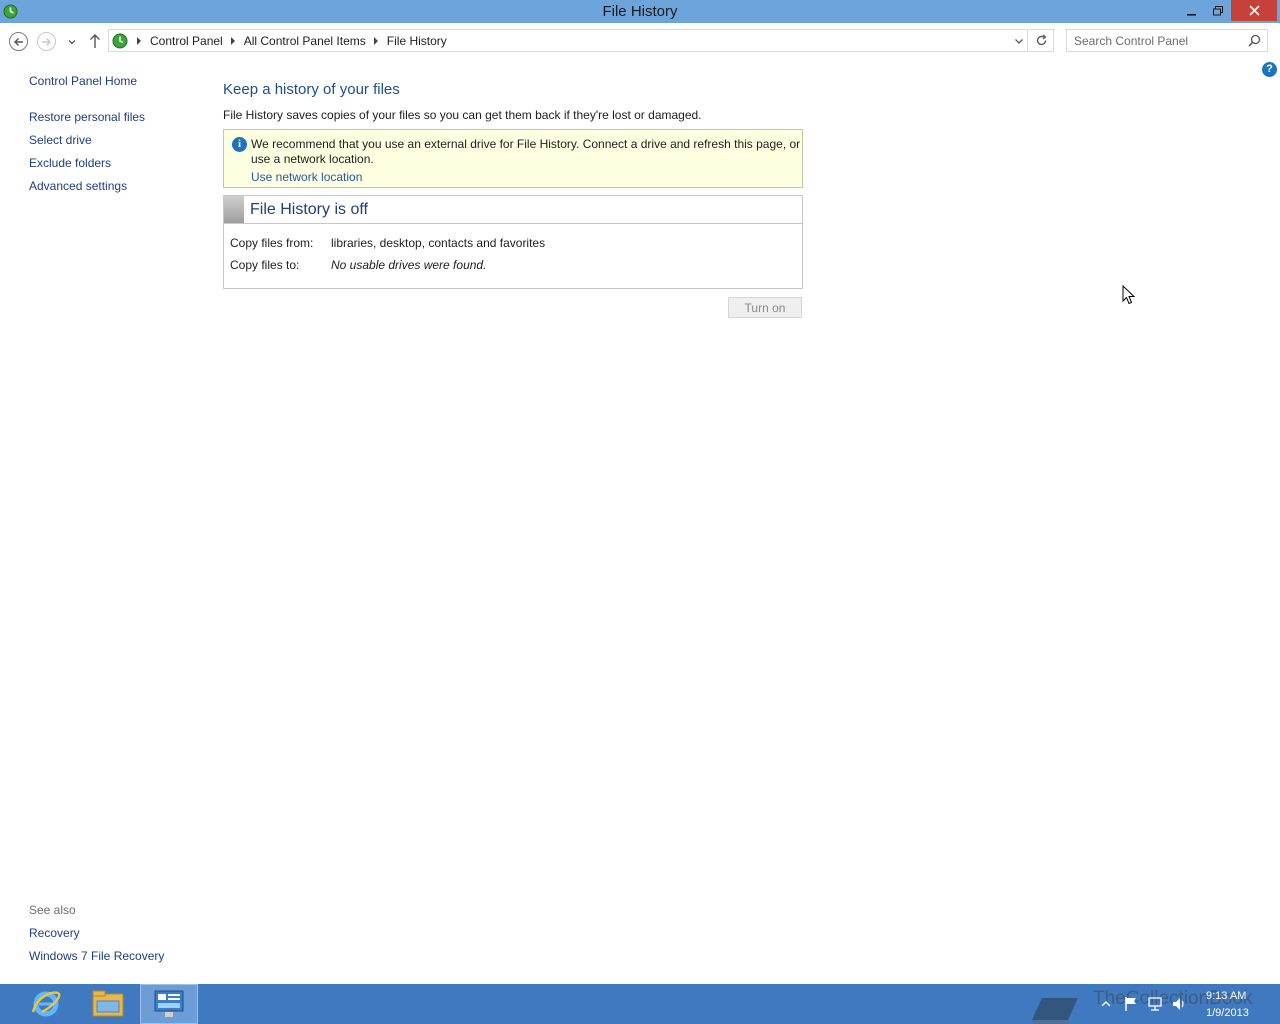 This screenshot has height=1024, width=1280. I want to click on taskbar-internet-explorer, so click(46, 1004).